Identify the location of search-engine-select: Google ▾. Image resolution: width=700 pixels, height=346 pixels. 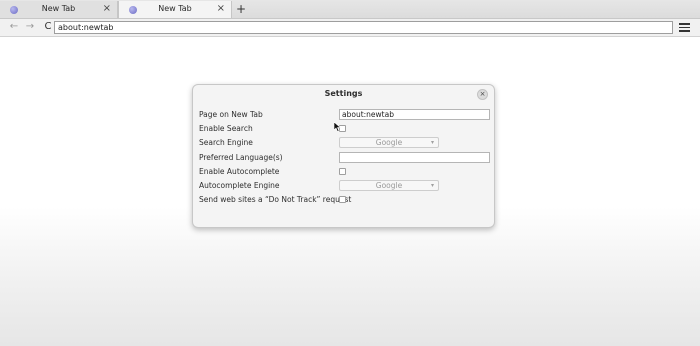
(389, 142).